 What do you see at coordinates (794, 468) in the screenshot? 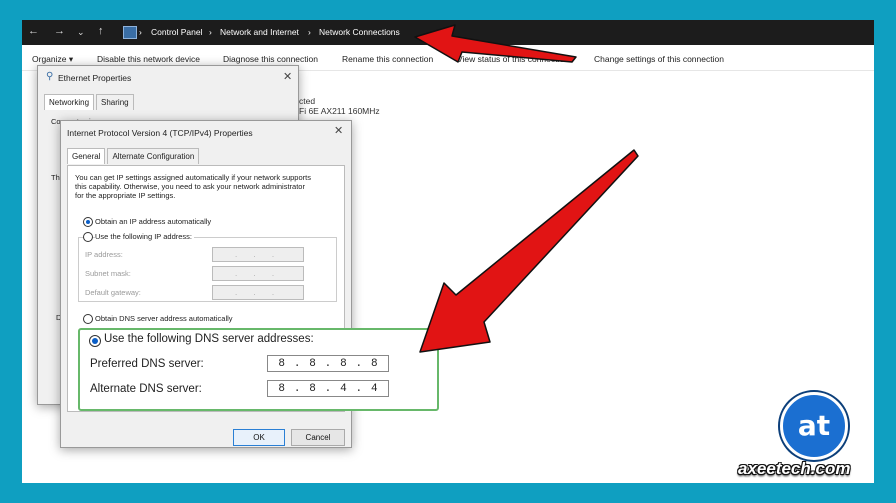
I see `brand-site-text: axeetech.com` at bounding box center [794, 468].